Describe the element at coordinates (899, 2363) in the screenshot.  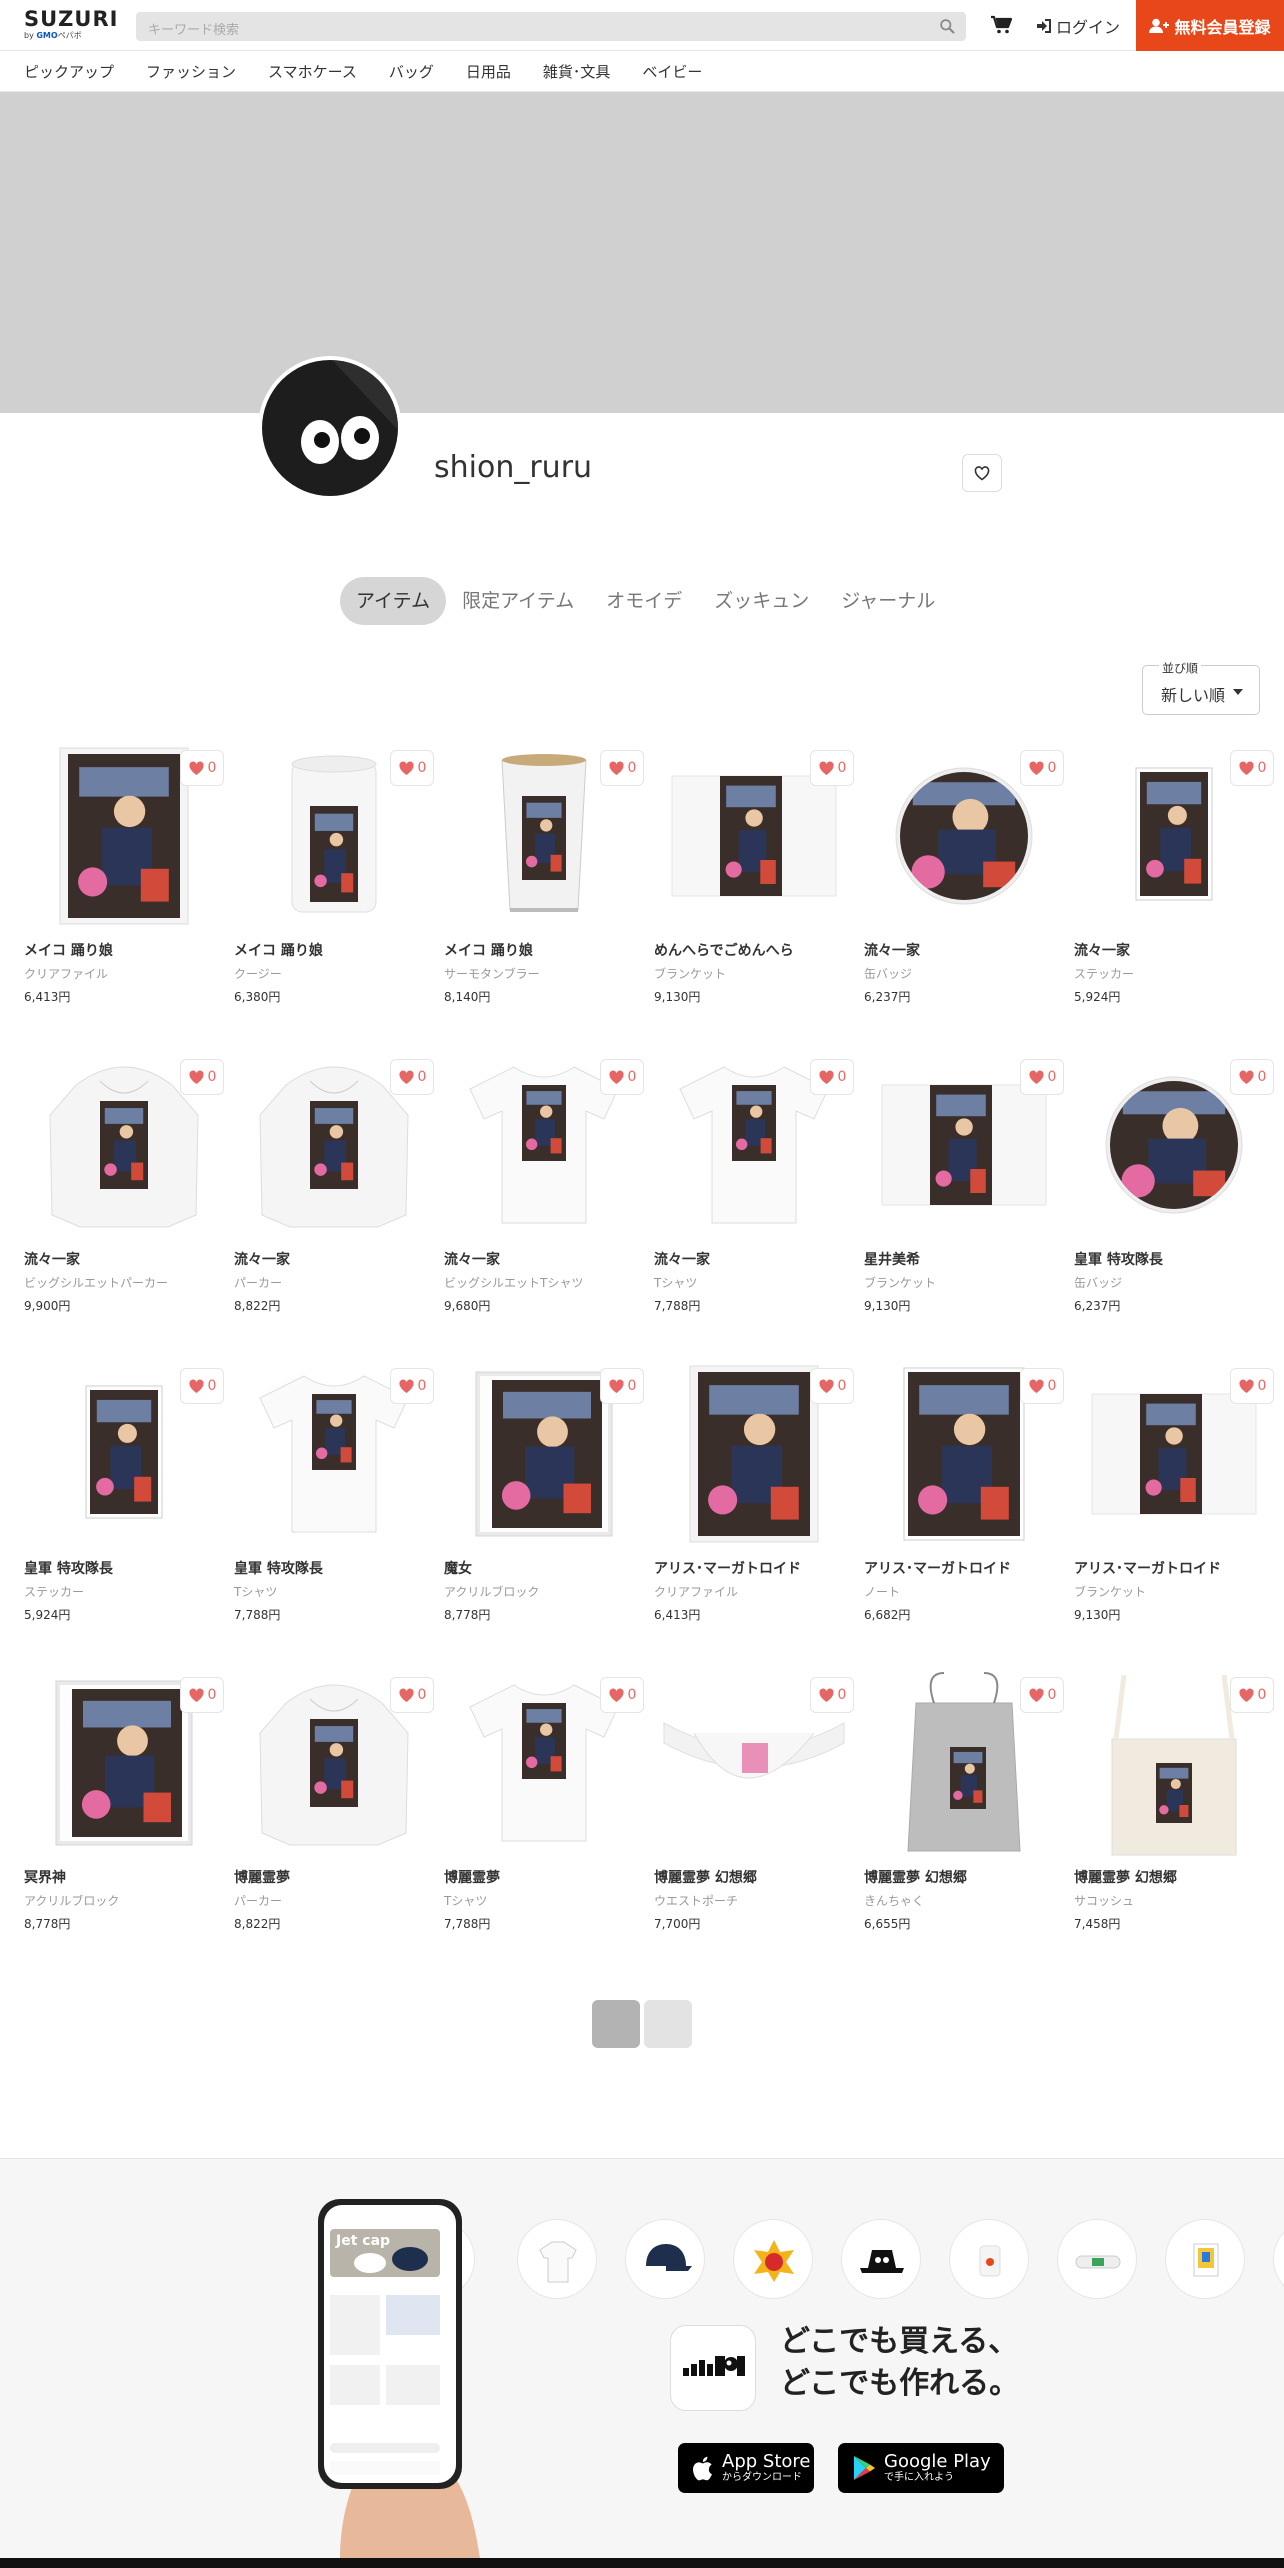
I see `promo-tagline: どこでも買える、 どこでも作れる。` at that location.